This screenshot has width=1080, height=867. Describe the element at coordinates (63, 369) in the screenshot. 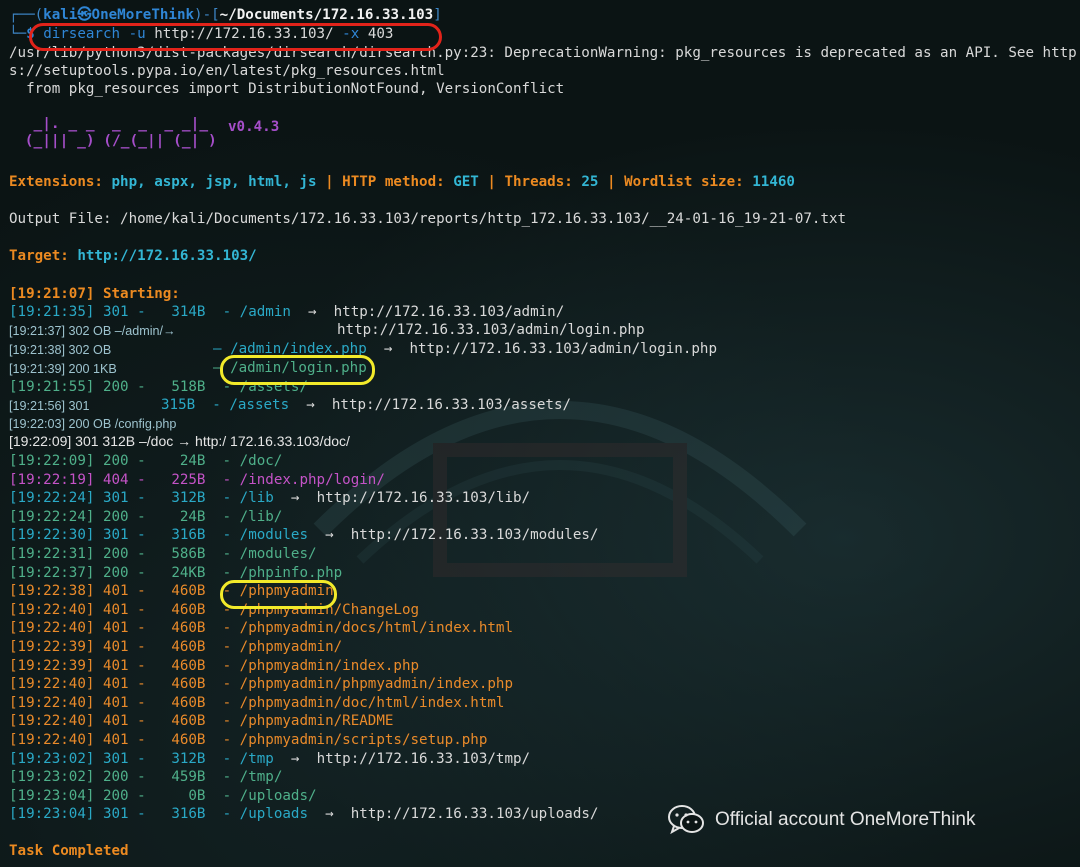

I see `partial-line-login-ts: [19:21:39] 200 1KB` at that location.